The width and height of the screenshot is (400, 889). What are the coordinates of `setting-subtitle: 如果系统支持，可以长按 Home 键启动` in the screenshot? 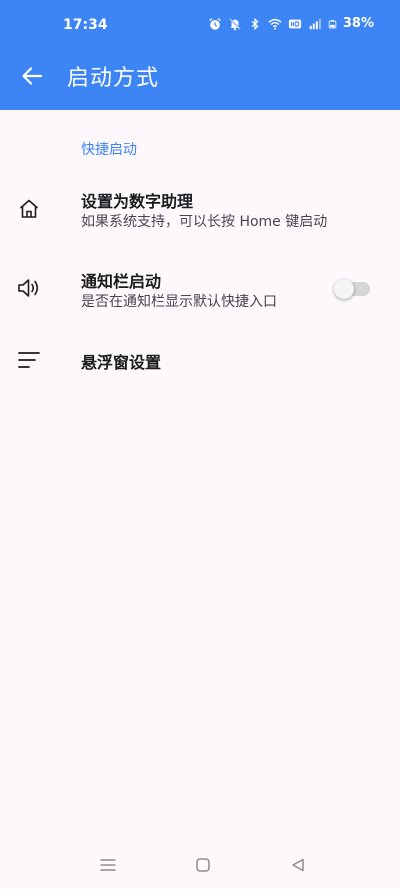 It's located at (204, 222).